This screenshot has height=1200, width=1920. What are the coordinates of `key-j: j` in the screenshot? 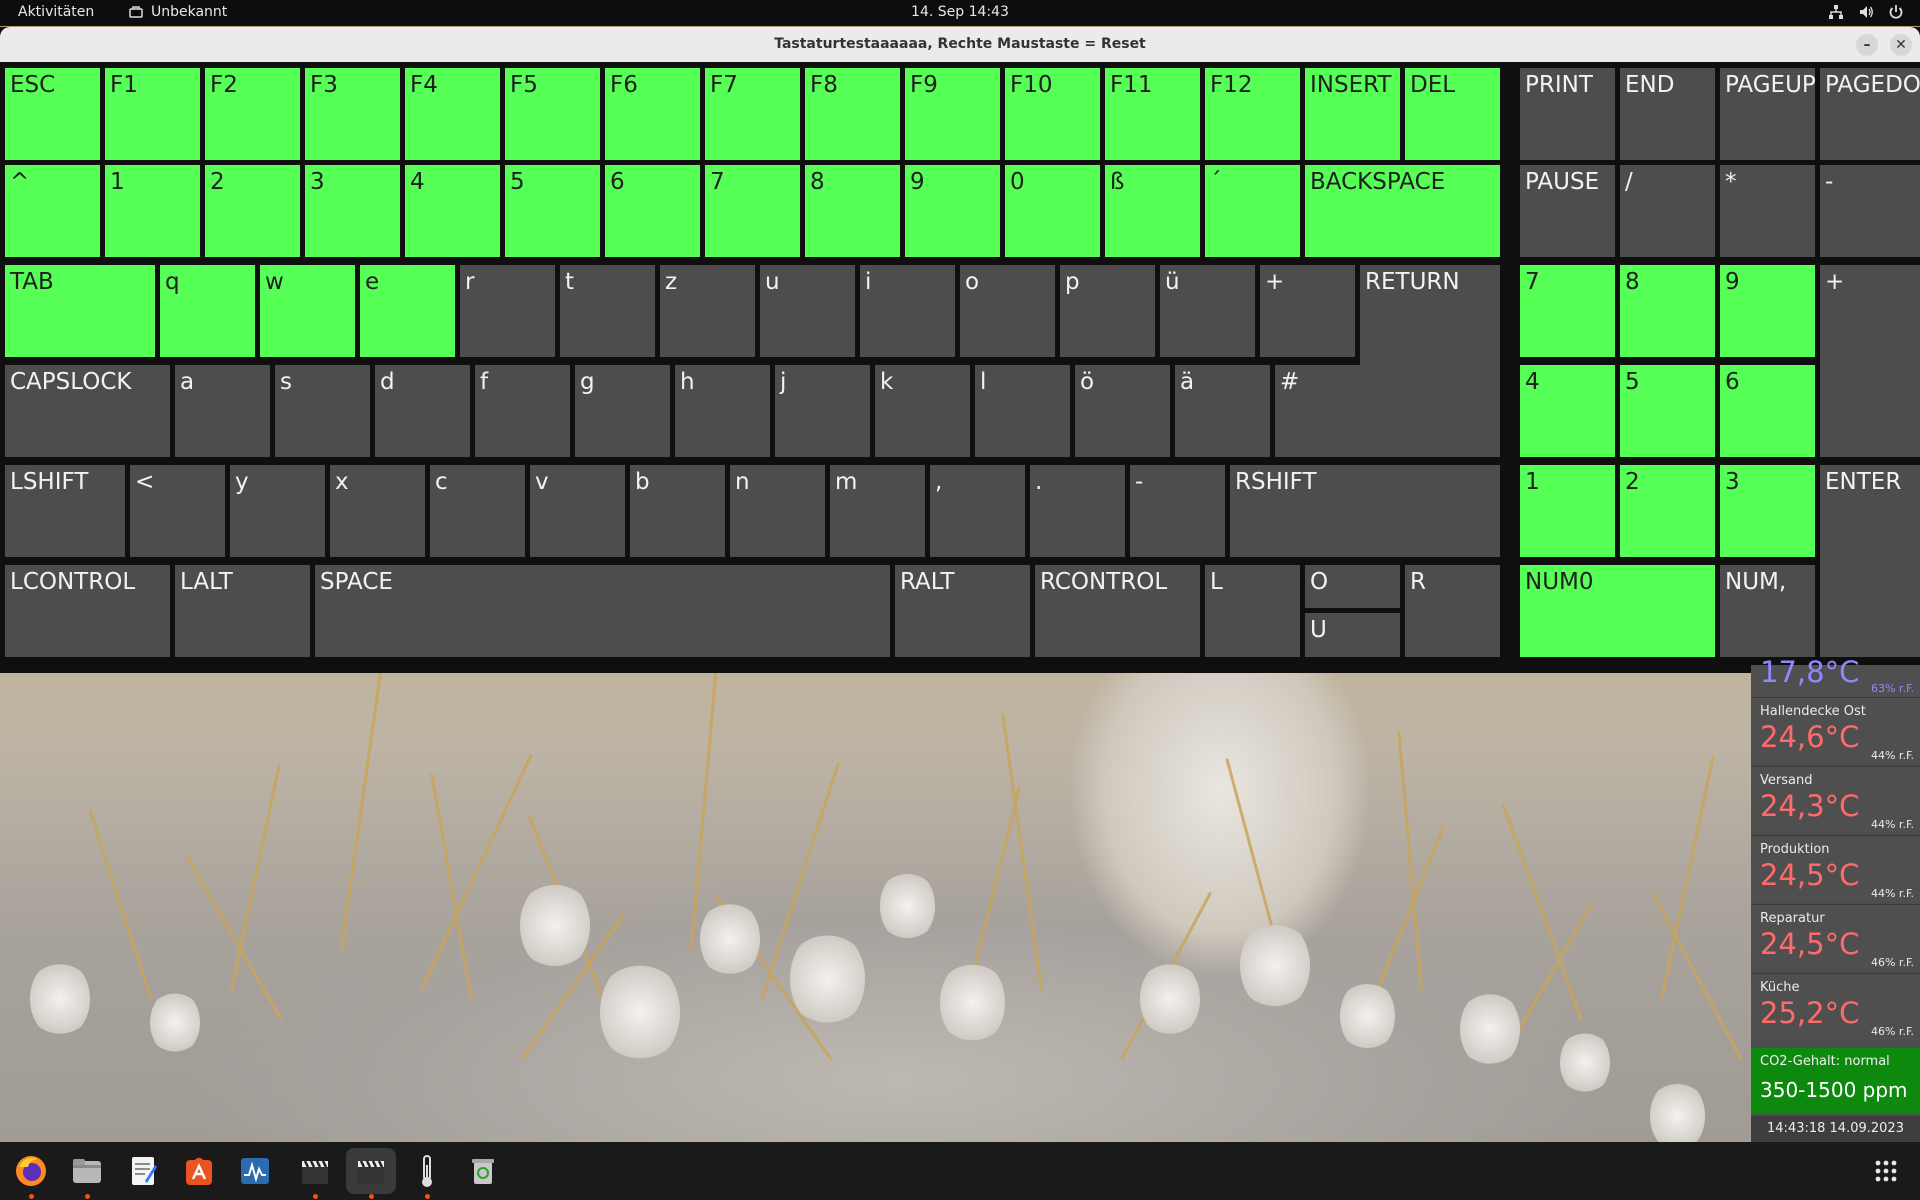 It's located at (822, 411).